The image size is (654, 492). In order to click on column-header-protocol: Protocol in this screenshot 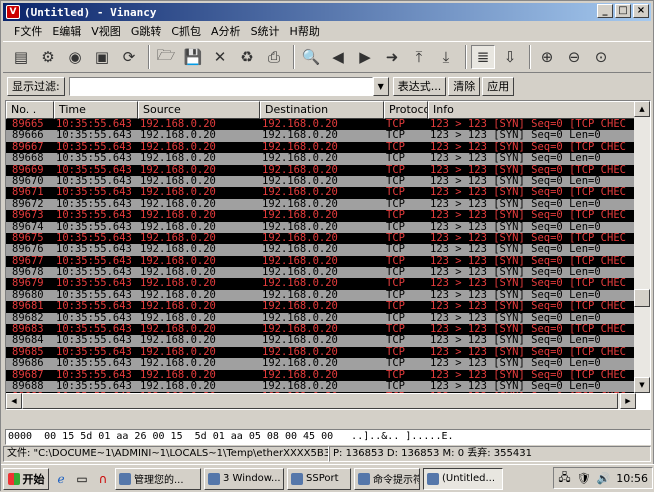, I will do `click(406, 110)`.